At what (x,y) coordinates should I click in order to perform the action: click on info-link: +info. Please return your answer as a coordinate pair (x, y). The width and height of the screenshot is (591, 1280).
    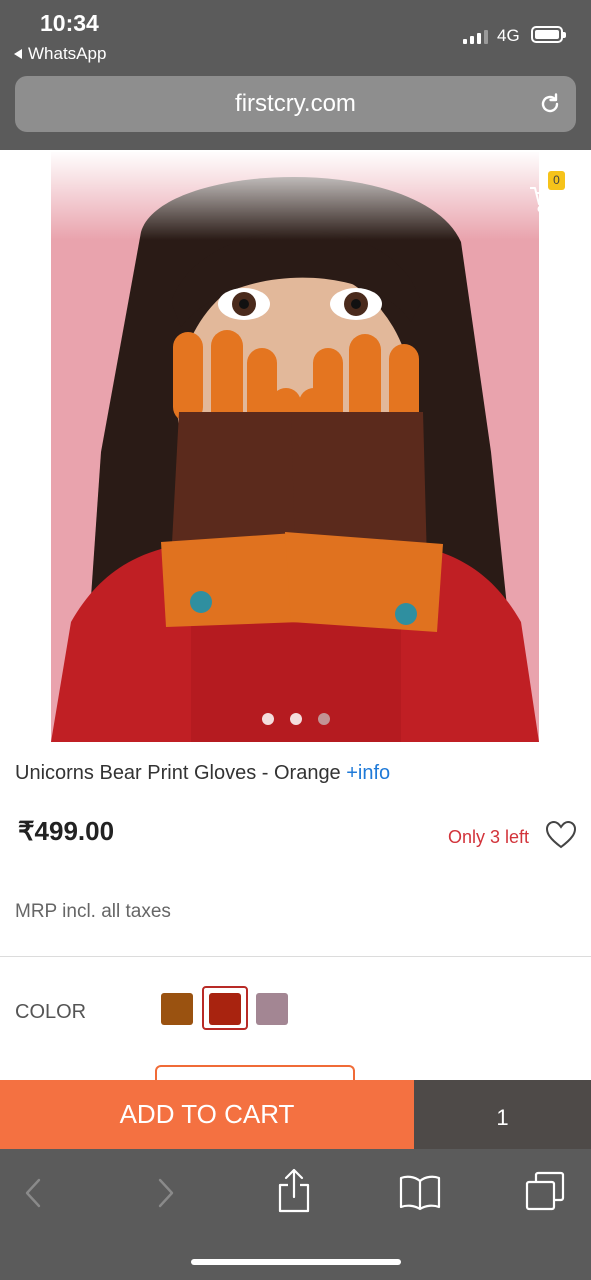
    Looking at the image, I should click on (368, 773).